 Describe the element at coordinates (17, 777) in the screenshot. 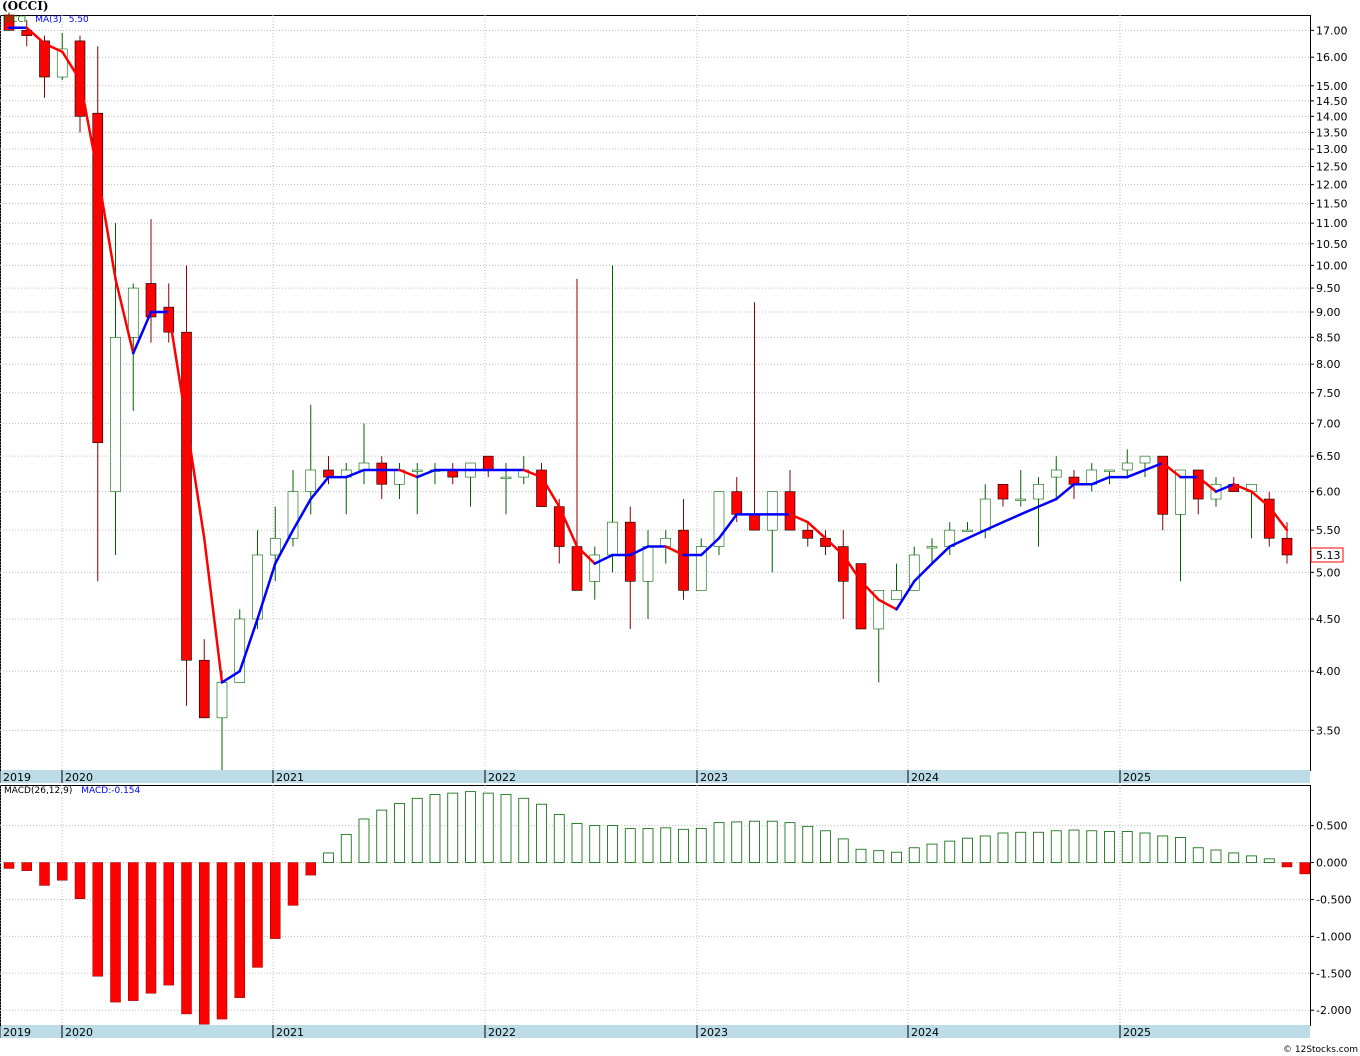

I see `price-x-tick-label: 2019` at that location.